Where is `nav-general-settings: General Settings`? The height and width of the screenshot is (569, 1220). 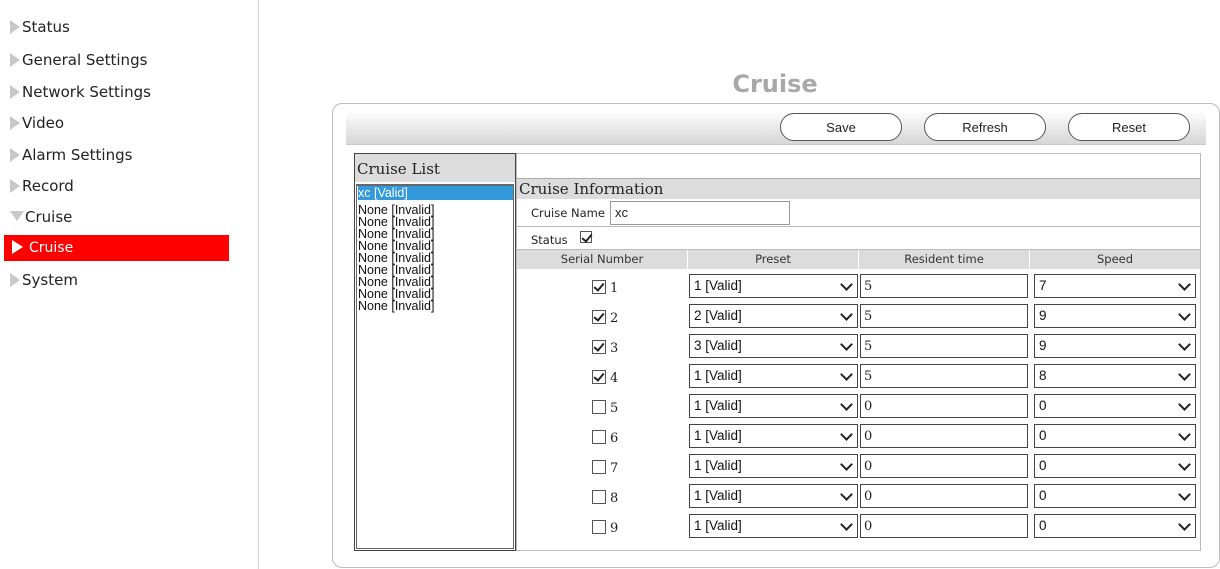 nav-general-settings: General Settings is located at coordinates (78, 60).